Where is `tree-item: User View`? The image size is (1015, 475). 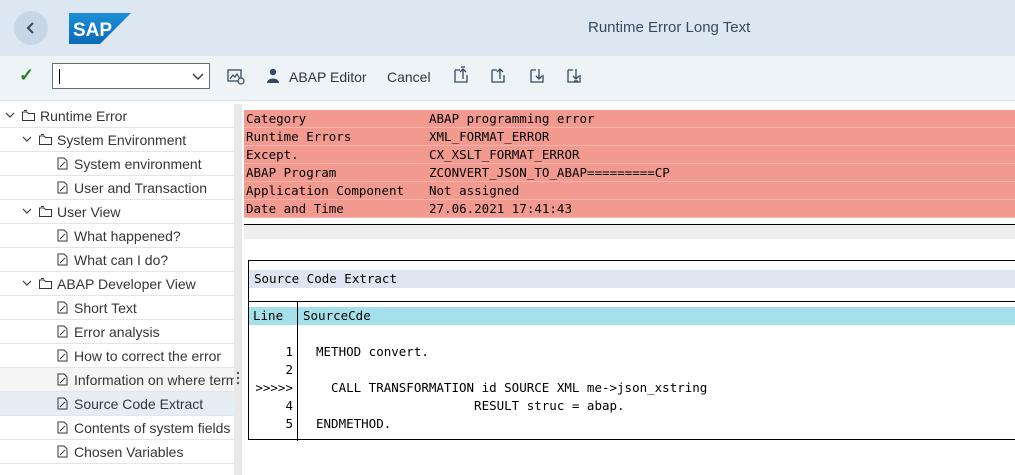 tree-item: User View is located at coordinates (117, 212).